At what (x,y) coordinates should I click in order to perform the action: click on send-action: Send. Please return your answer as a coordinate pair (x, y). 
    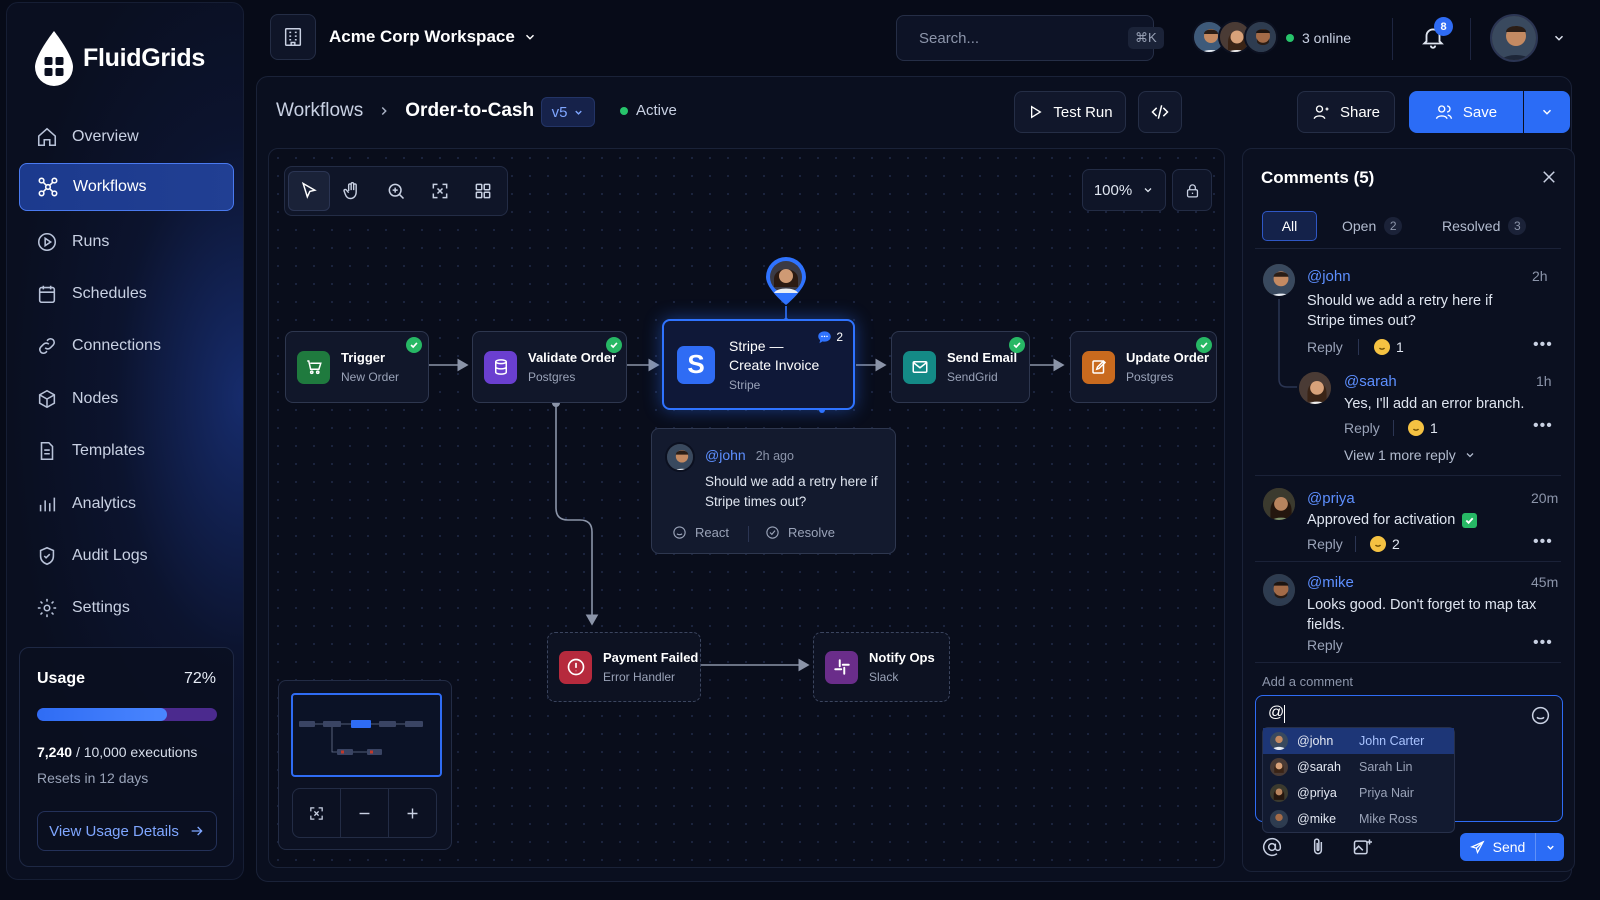
    Looking at the image, I should click on (1497, 847).